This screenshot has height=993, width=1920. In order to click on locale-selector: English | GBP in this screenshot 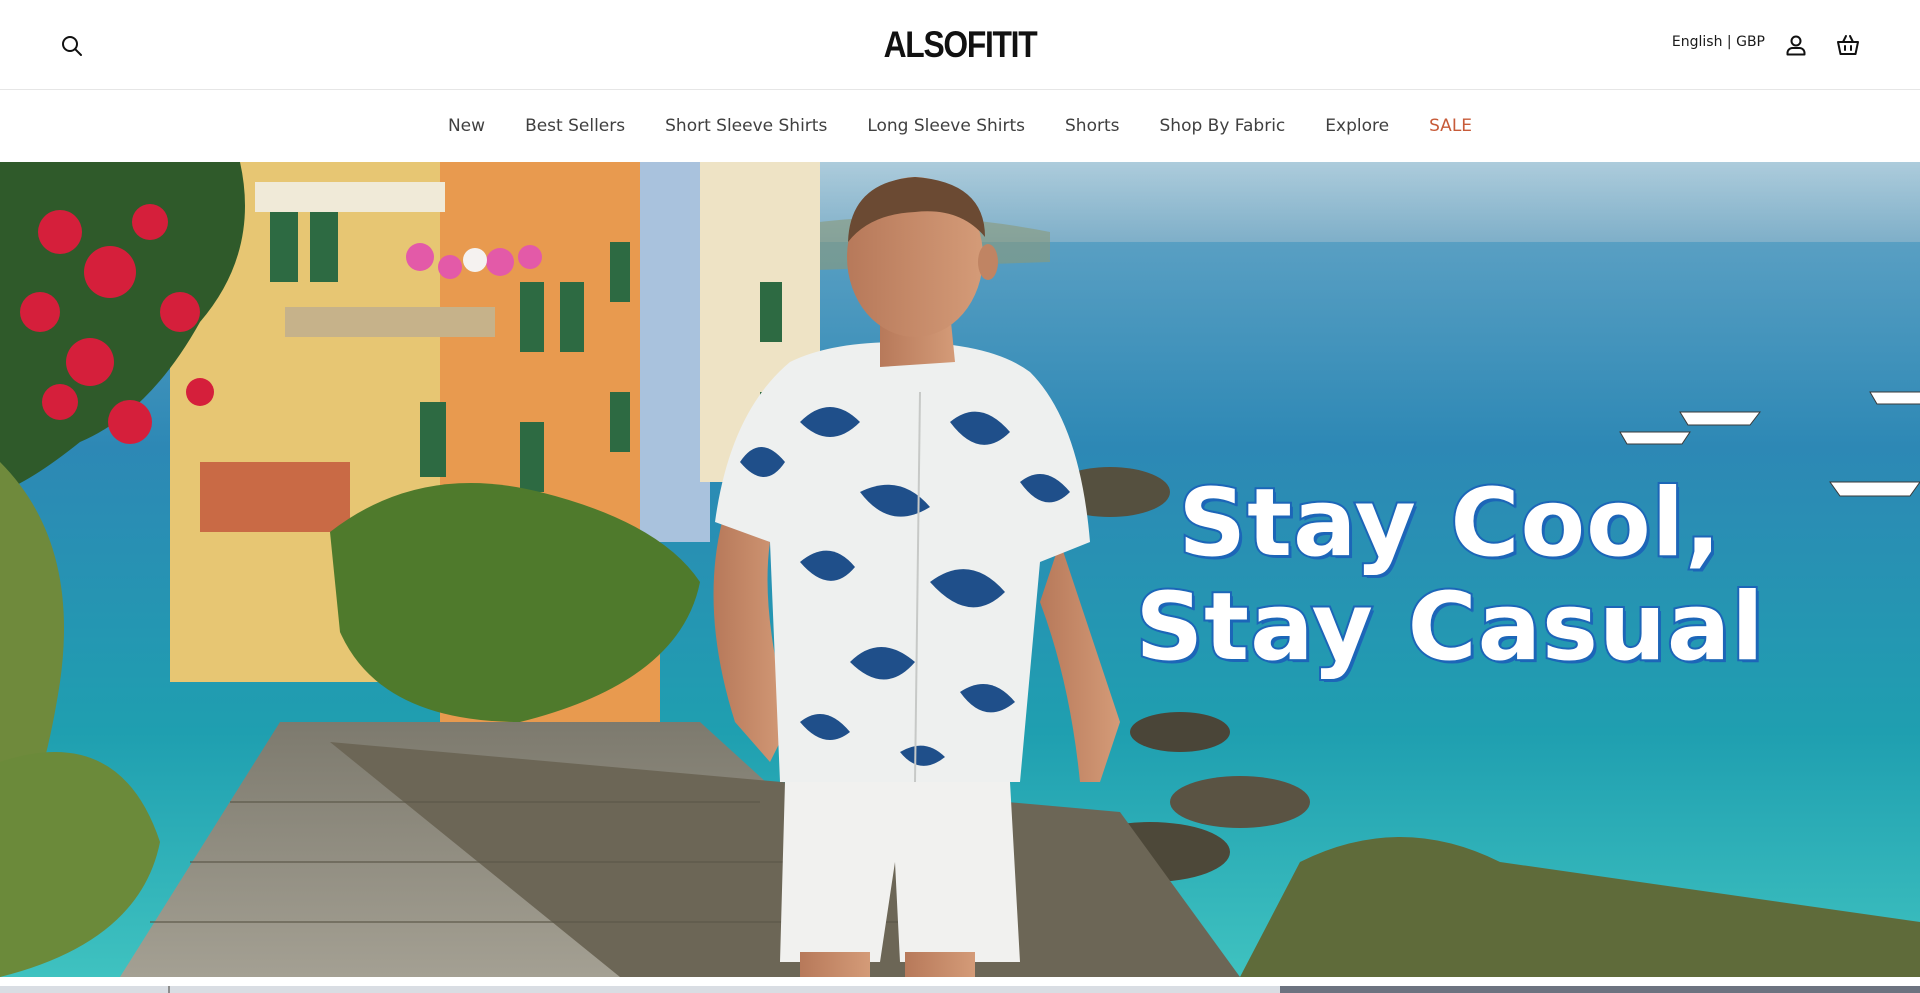, I will do `click(1718, 42)`.